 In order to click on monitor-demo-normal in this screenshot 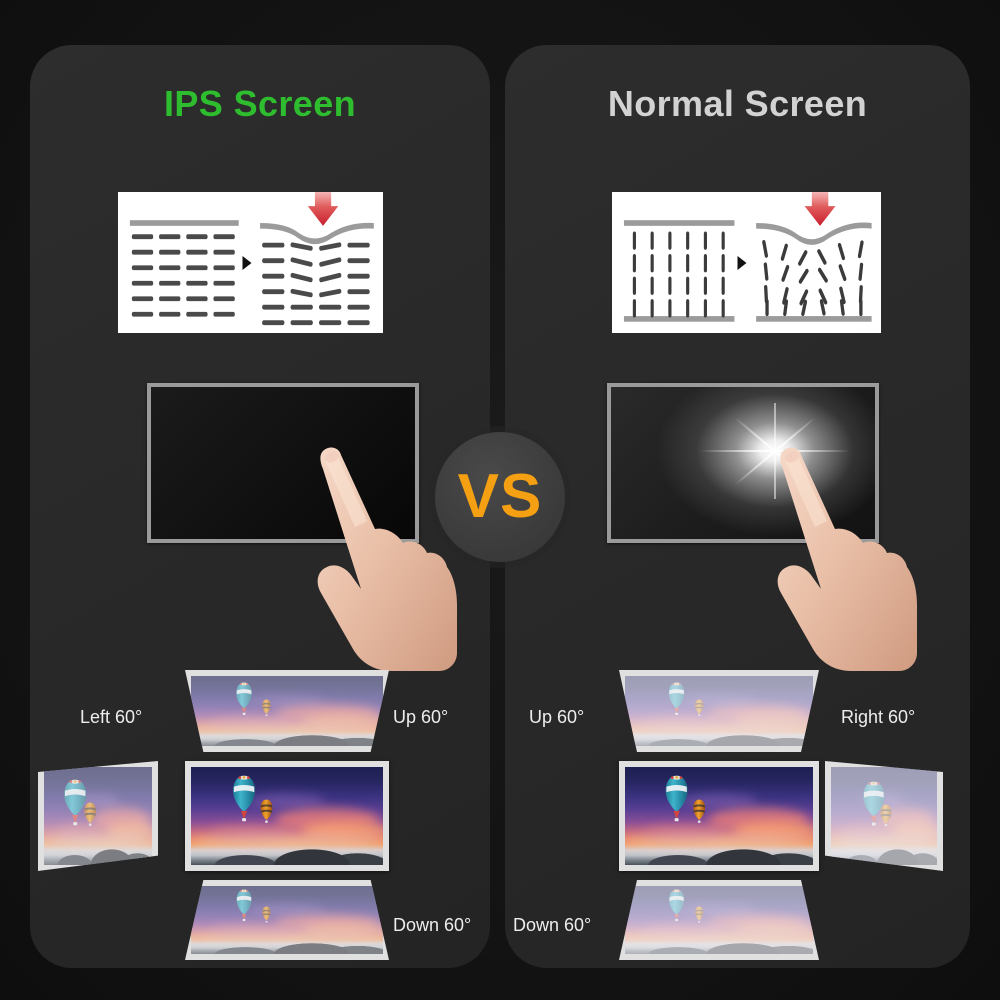, I will do `click(762, 527)`.